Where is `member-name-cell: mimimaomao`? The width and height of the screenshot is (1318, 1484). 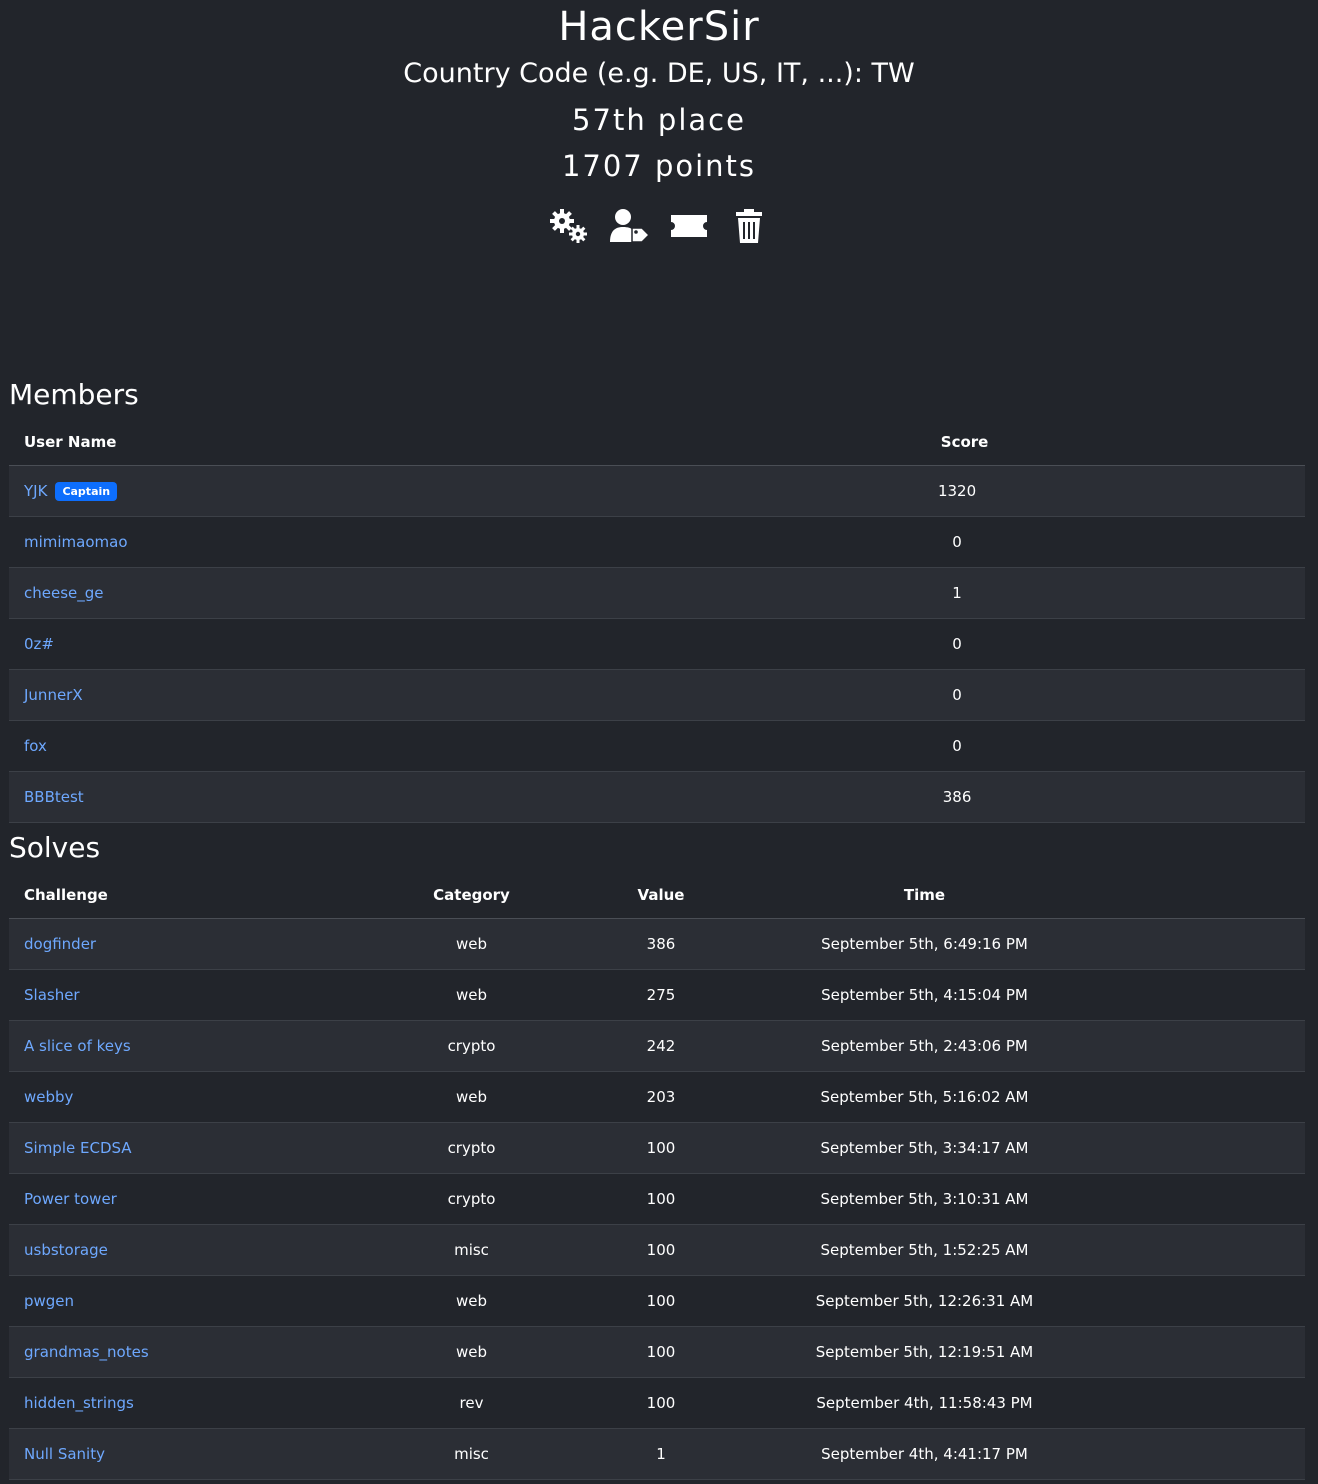
member-name-cell: mimimaomao is located at coordinates (324, 542).